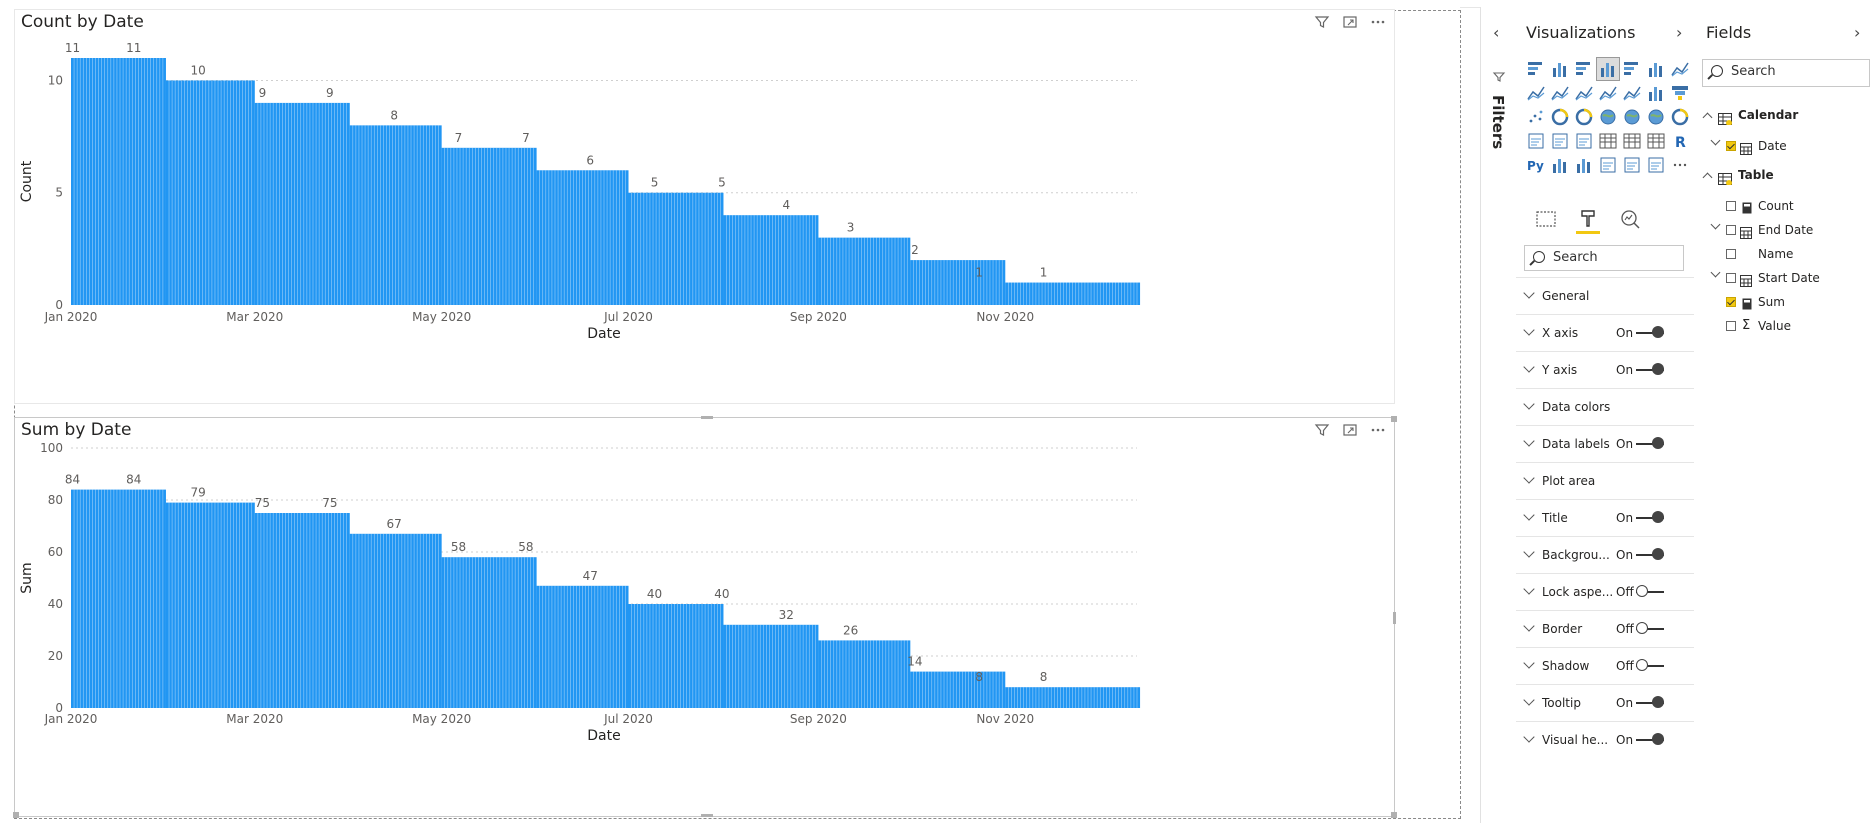 This screenshot has height=823, width=1875. I want to click on waterfall-icon, so click(1656, 93).